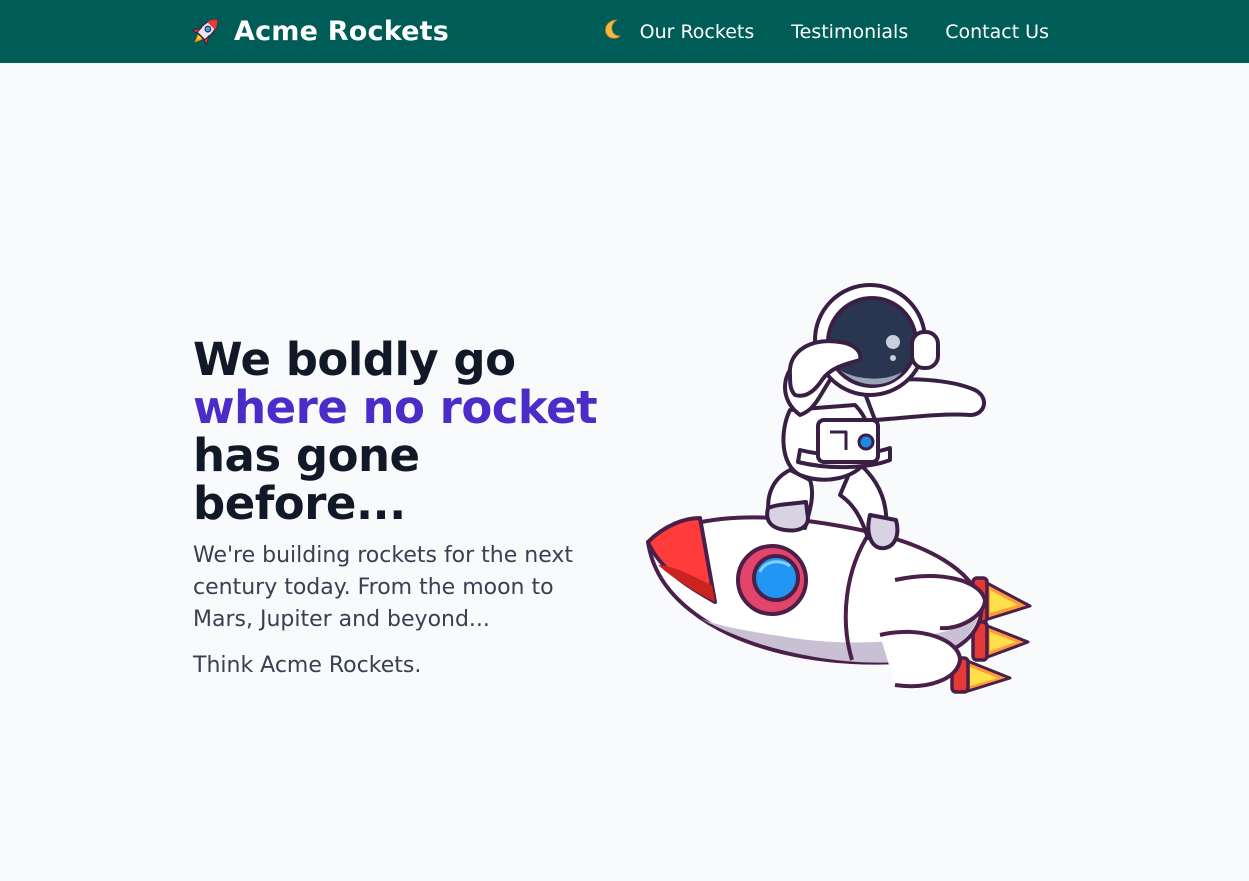  Describe the element at coordinates (354, 359) in the screenshot. I see `hero-title-line-1: We boldly go` at that location.